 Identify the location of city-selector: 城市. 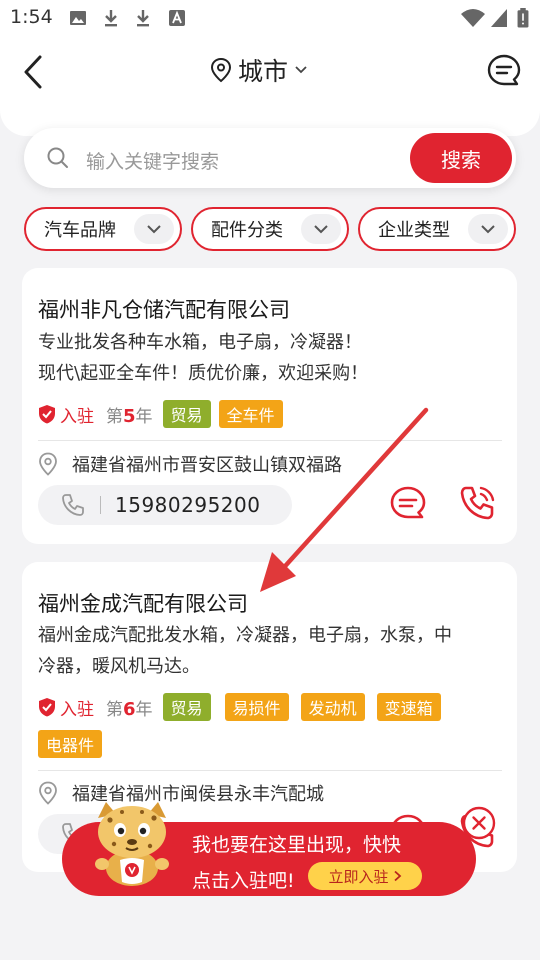
(259, 70).